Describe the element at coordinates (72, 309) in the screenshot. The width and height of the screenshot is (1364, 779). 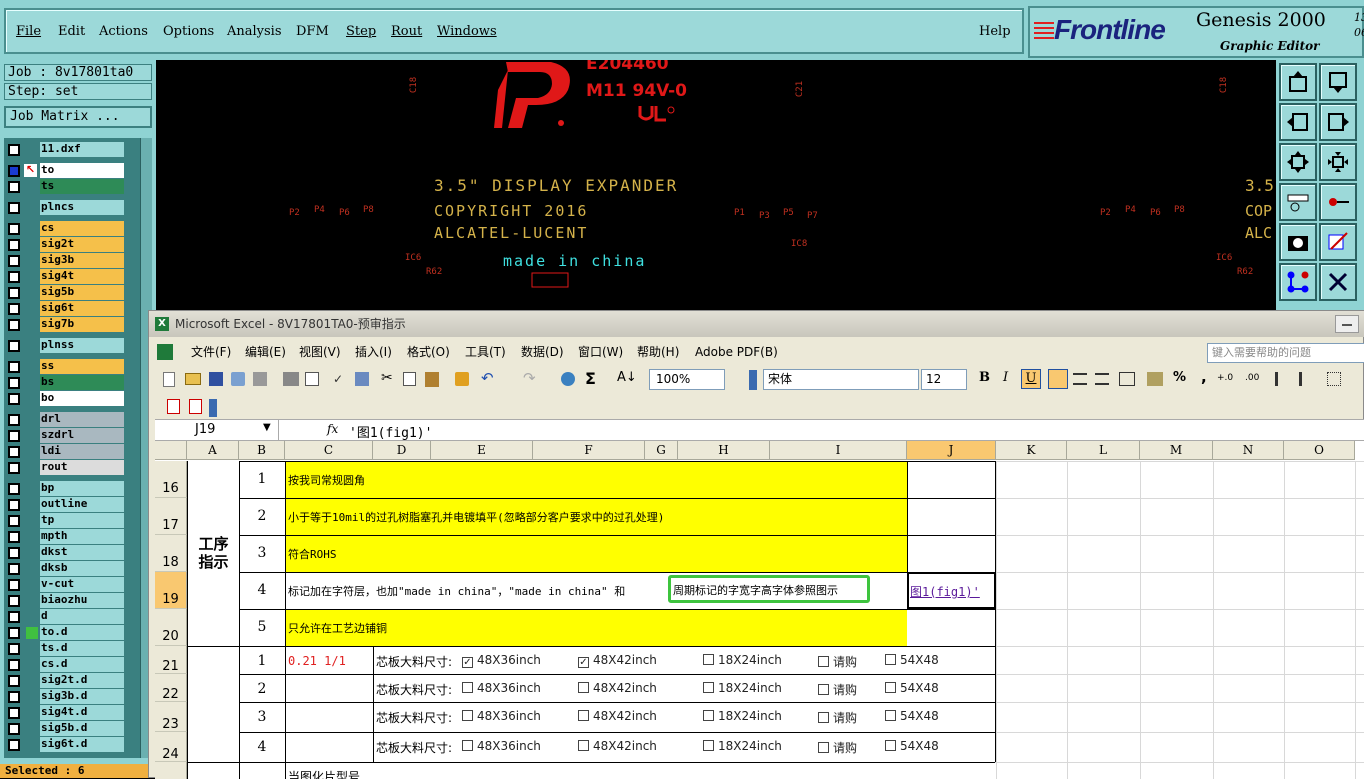
I see `layer-row: sig6t` at that location.